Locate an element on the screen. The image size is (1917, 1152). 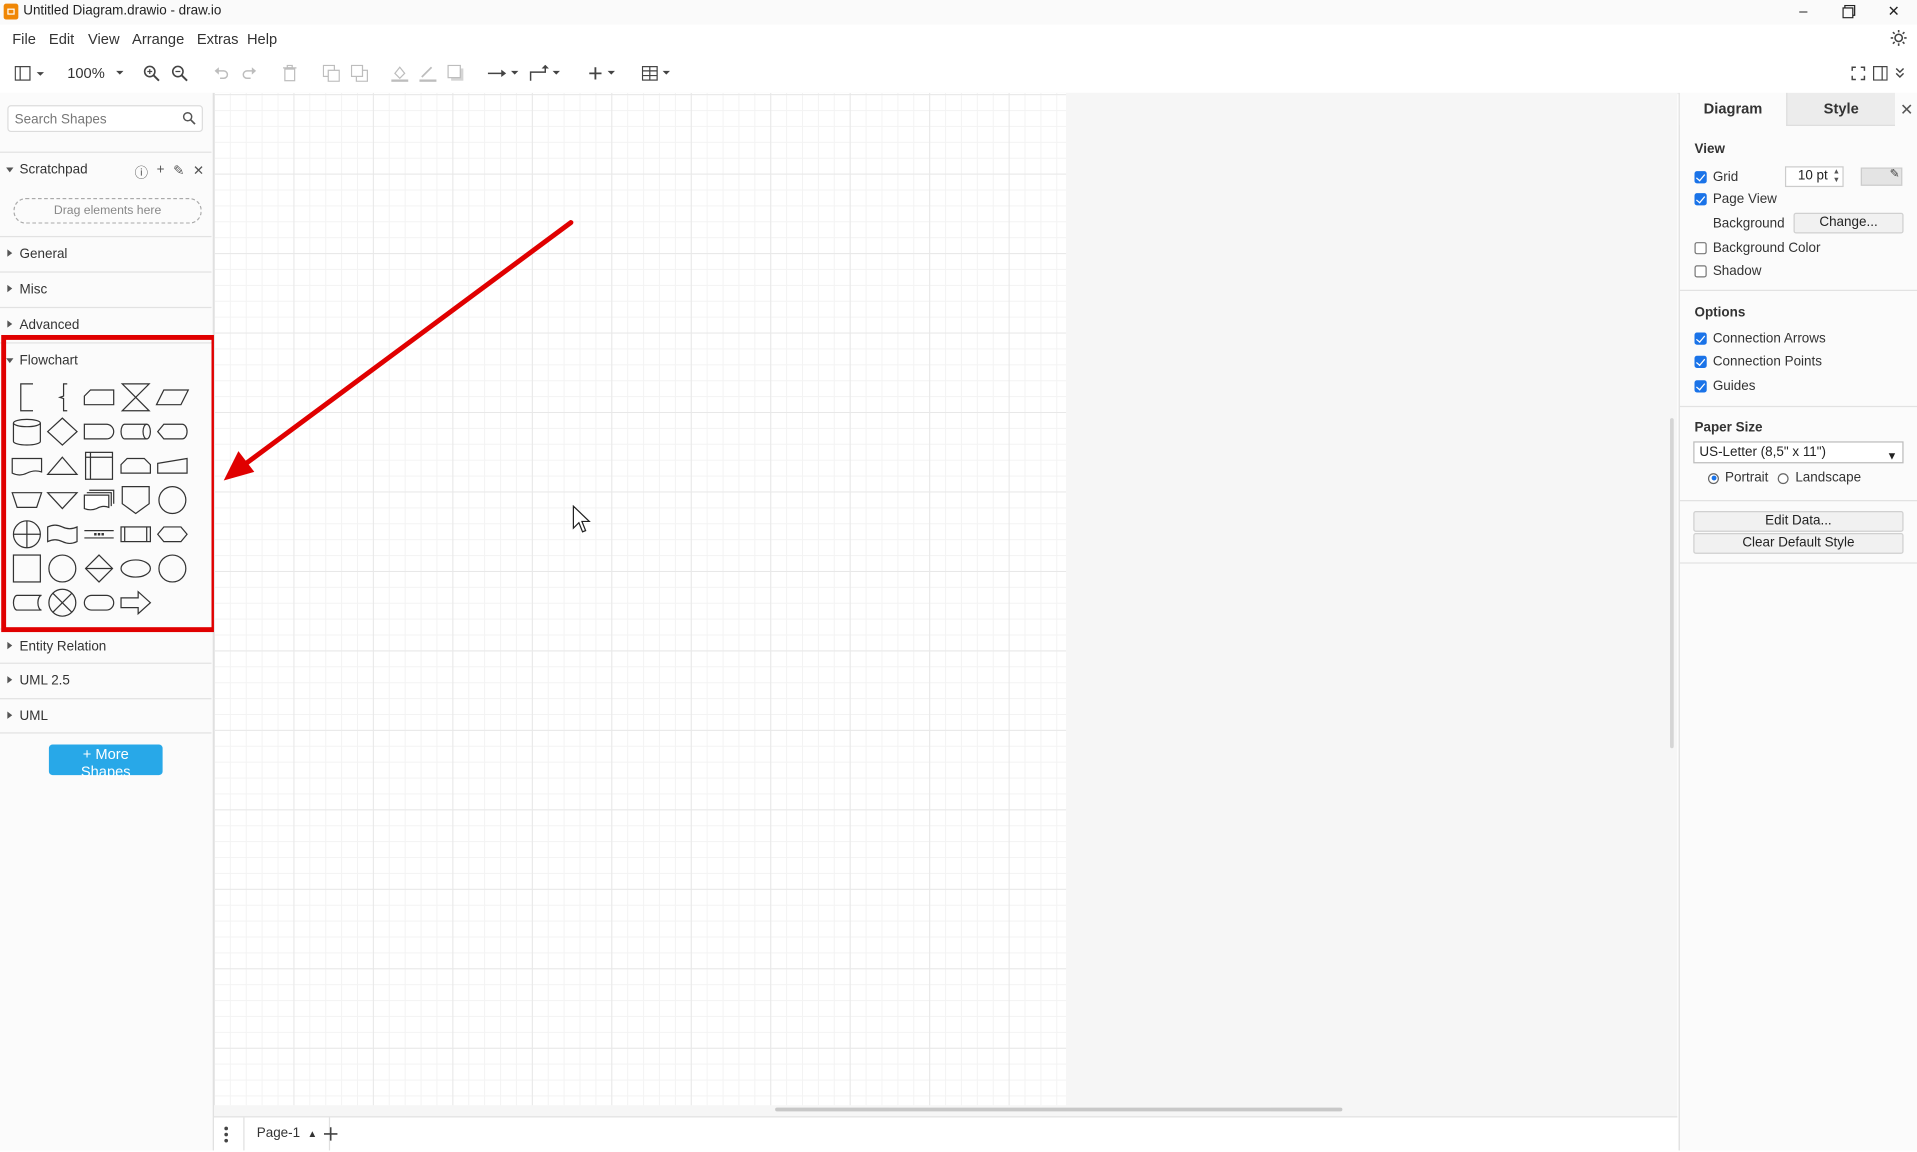
delete-icon is located at coordinates (289, 74).